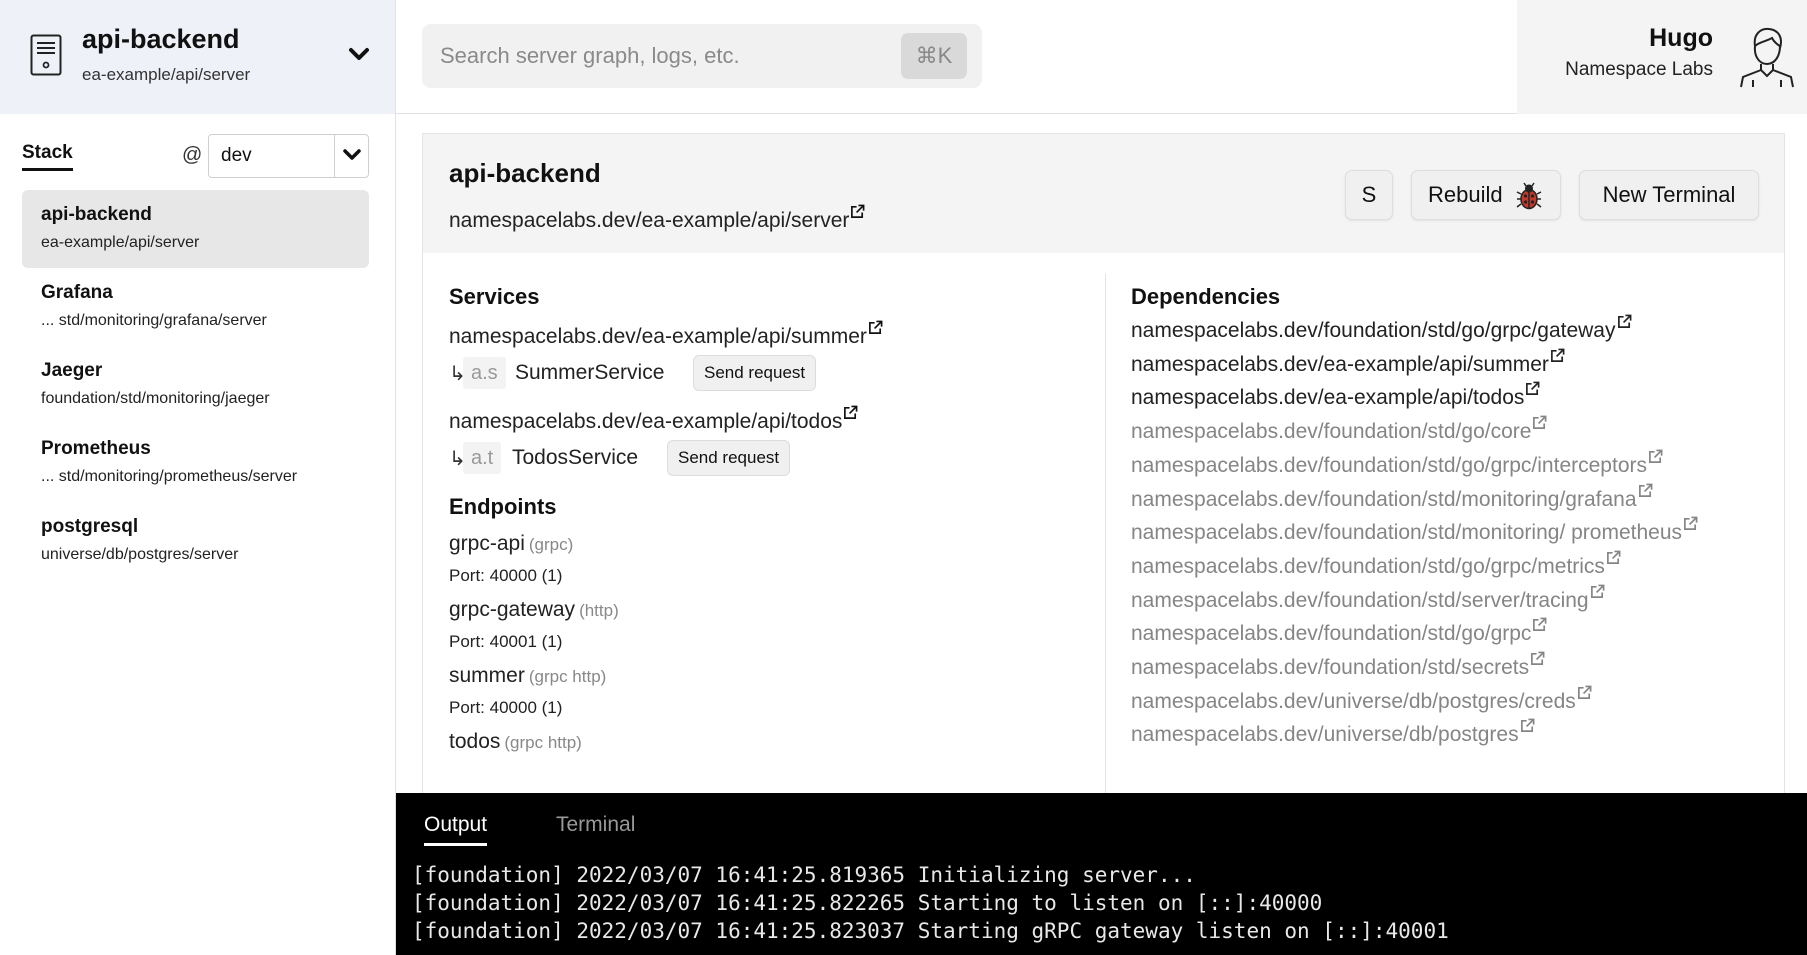  I want to click on page-title: api-backend, so click(525, 173).